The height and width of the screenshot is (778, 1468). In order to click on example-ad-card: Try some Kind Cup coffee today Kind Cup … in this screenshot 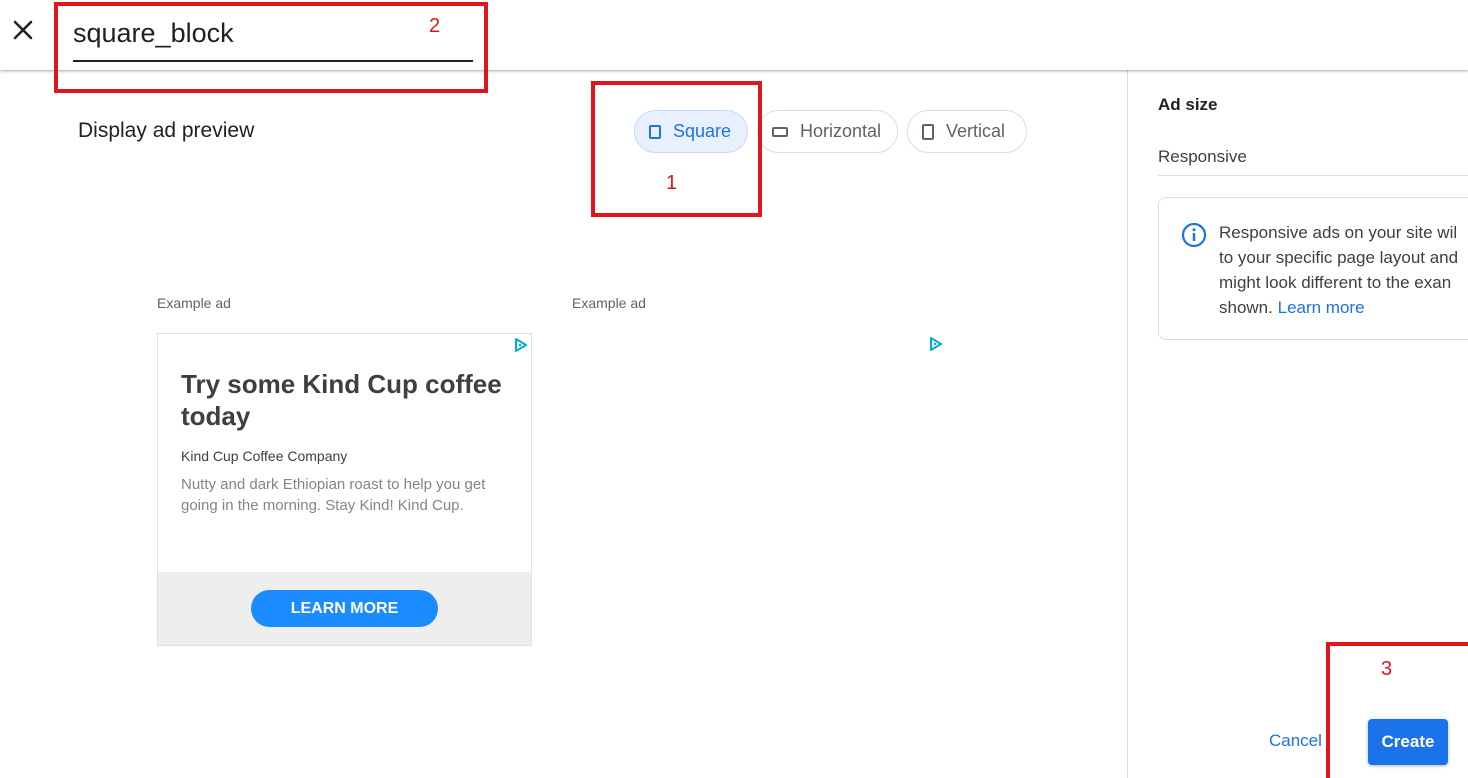, I will do `click(344, 489)`.